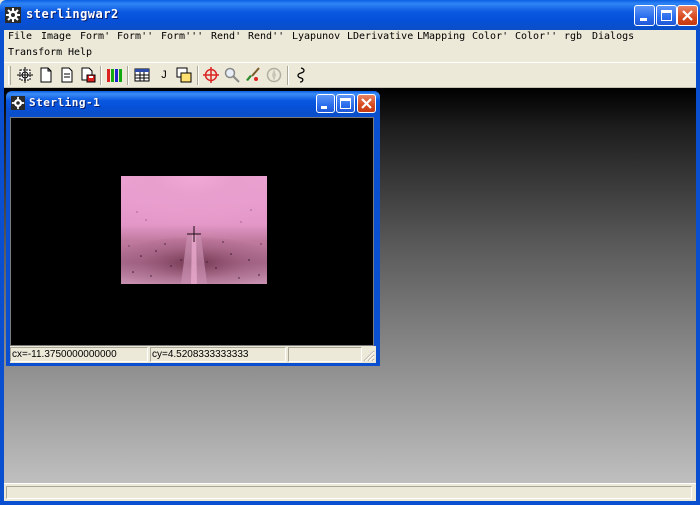  What do you see at coordinates (114, 75) in the screenshot?
I see `color-bars-icon` at bounding box center [114, 75].